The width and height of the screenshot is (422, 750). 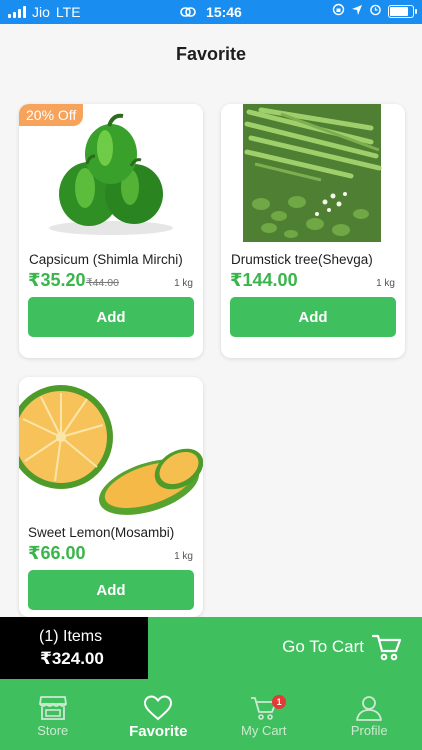 I want to click on bottom-nav: Store Favorite 1 My Cart Profile, so click(x=211, y=714).